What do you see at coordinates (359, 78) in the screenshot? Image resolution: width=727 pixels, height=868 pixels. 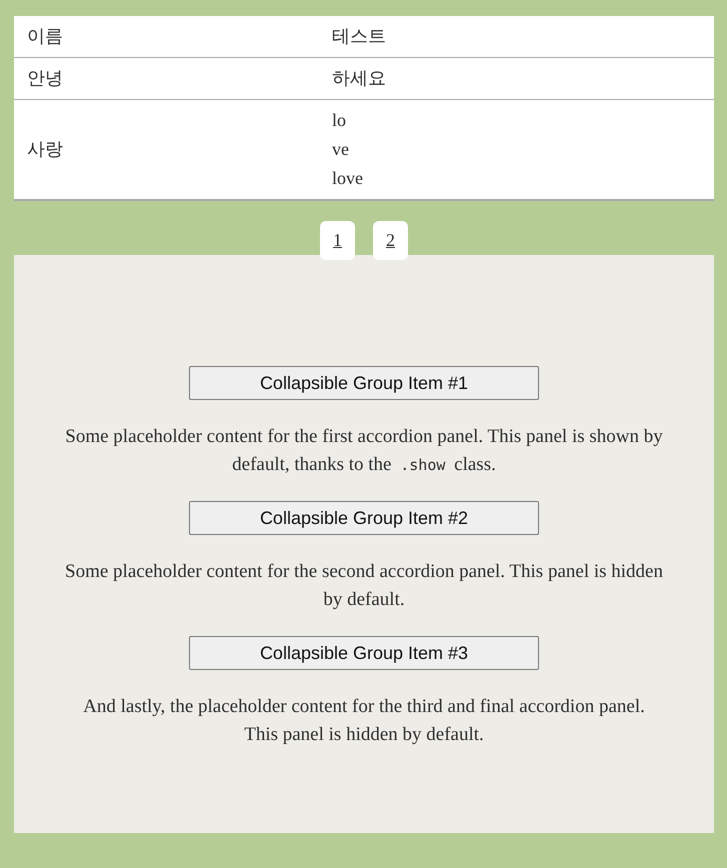 I see `table-cell-text: 하세요` at bounding box center [359, 78].